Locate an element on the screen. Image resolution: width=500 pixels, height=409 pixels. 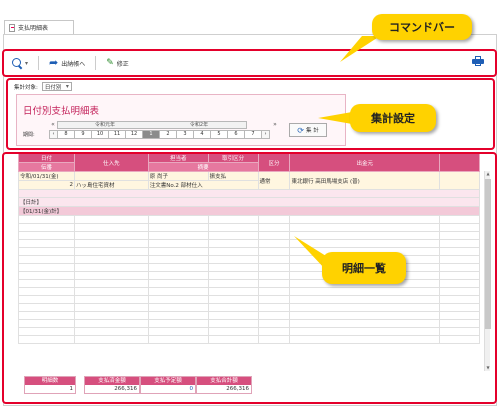
document-icon is located at coordinates (12, 27).